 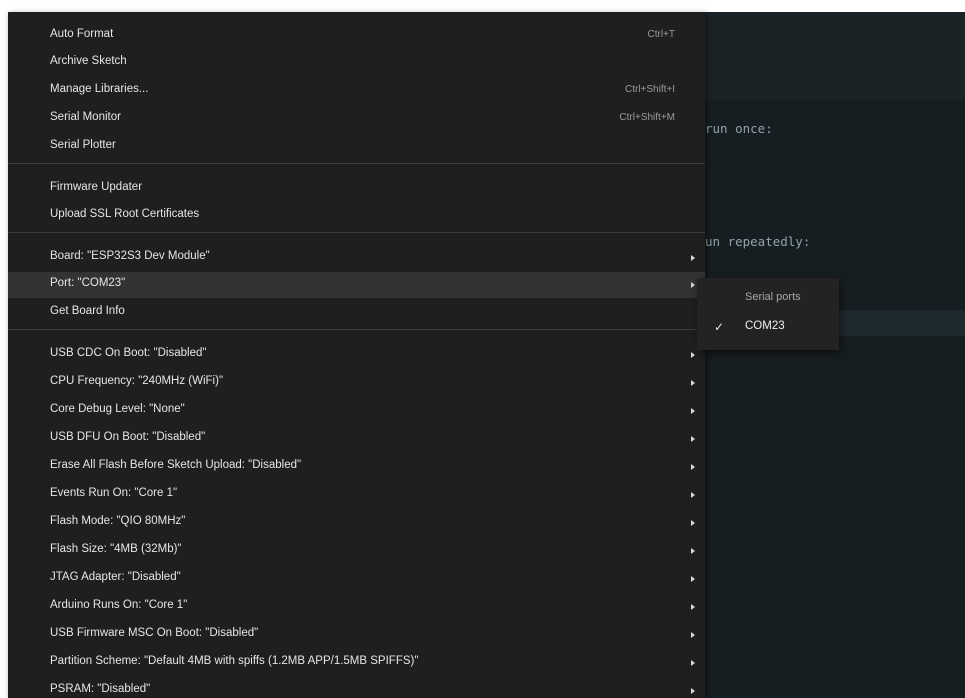 What do you see at coordinates (356, 411) in the screenshot?
I see `menu-item-core-debug-level-none: Core Debug Level: "None"` at bounding box center [356, 411].